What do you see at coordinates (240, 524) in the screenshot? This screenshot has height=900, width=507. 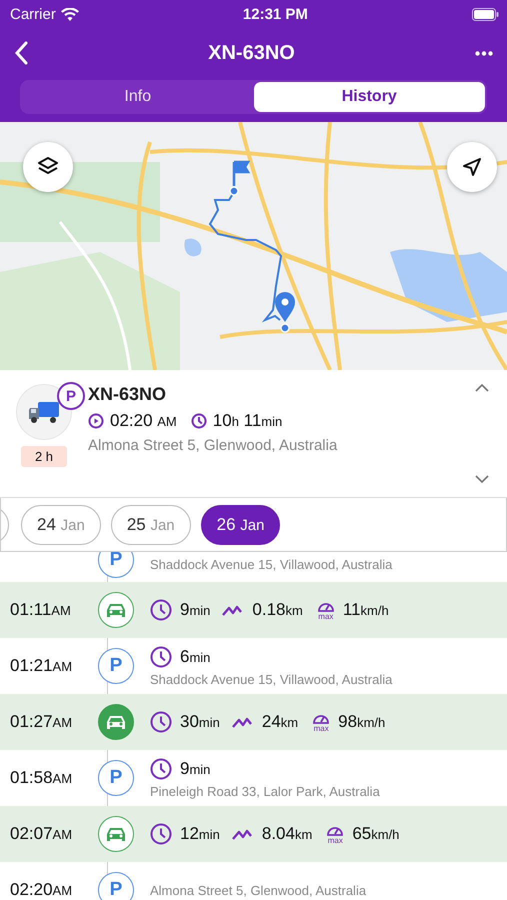 I see `date-chip: 26 Jan` at bounding box center [240, 524].